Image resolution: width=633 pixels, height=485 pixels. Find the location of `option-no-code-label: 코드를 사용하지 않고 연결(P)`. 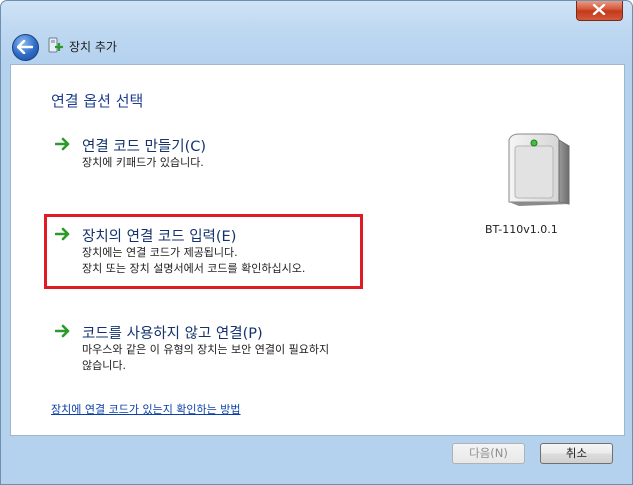

option-no-code-label: 코드를 사용하지 않고 연결(P) is located at coordinates (172, 334).